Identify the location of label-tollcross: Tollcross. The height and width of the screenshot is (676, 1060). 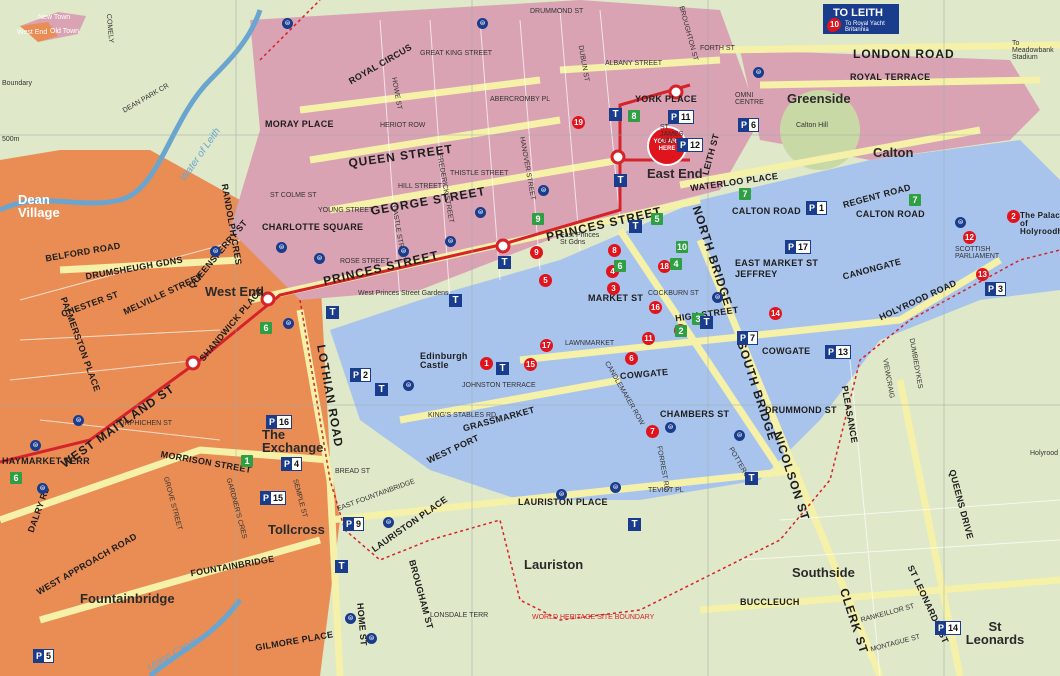
(296, 529).